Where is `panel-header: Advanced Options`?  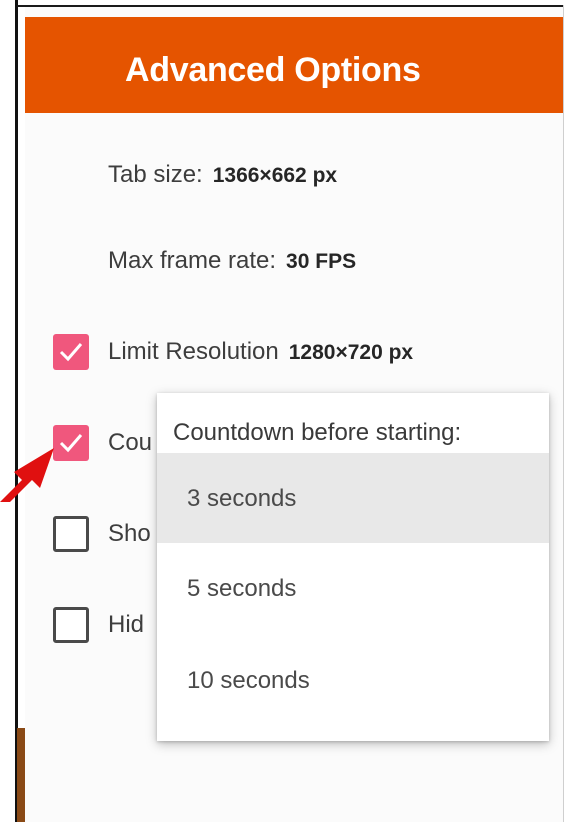
panel-header: Advanced Options is located at coordinates (294, 65).